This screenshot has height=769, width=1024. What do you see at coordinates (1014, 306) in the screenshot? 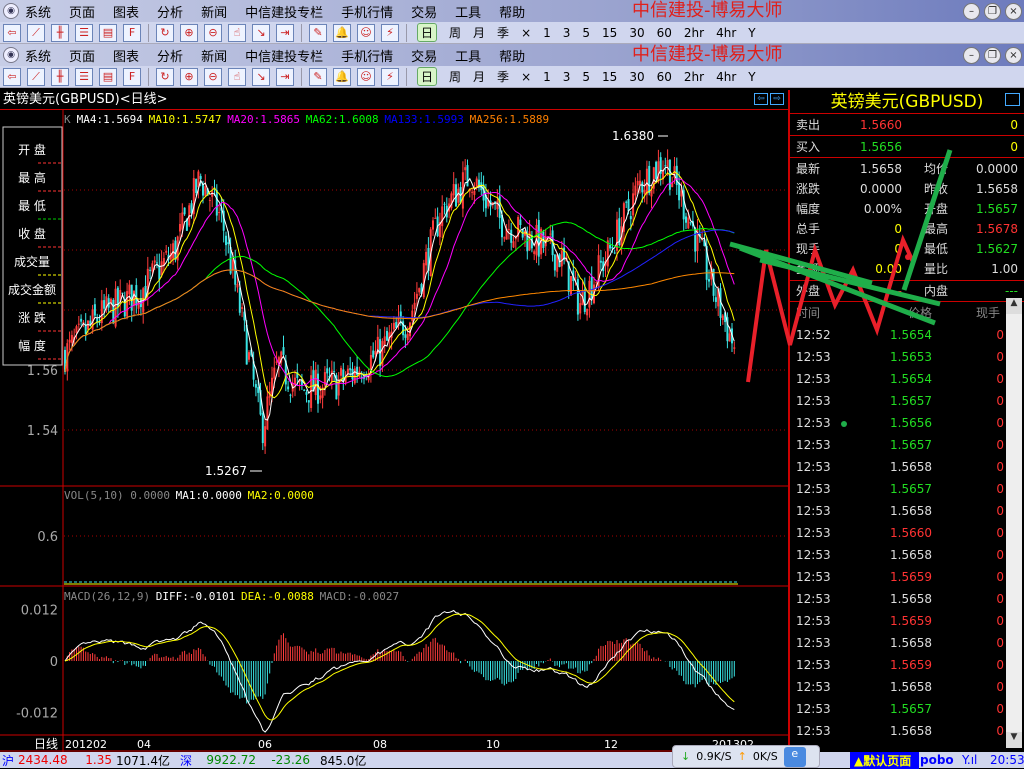
I see `scroll-up-icon: ▲` at bounding box center [1014, 306].